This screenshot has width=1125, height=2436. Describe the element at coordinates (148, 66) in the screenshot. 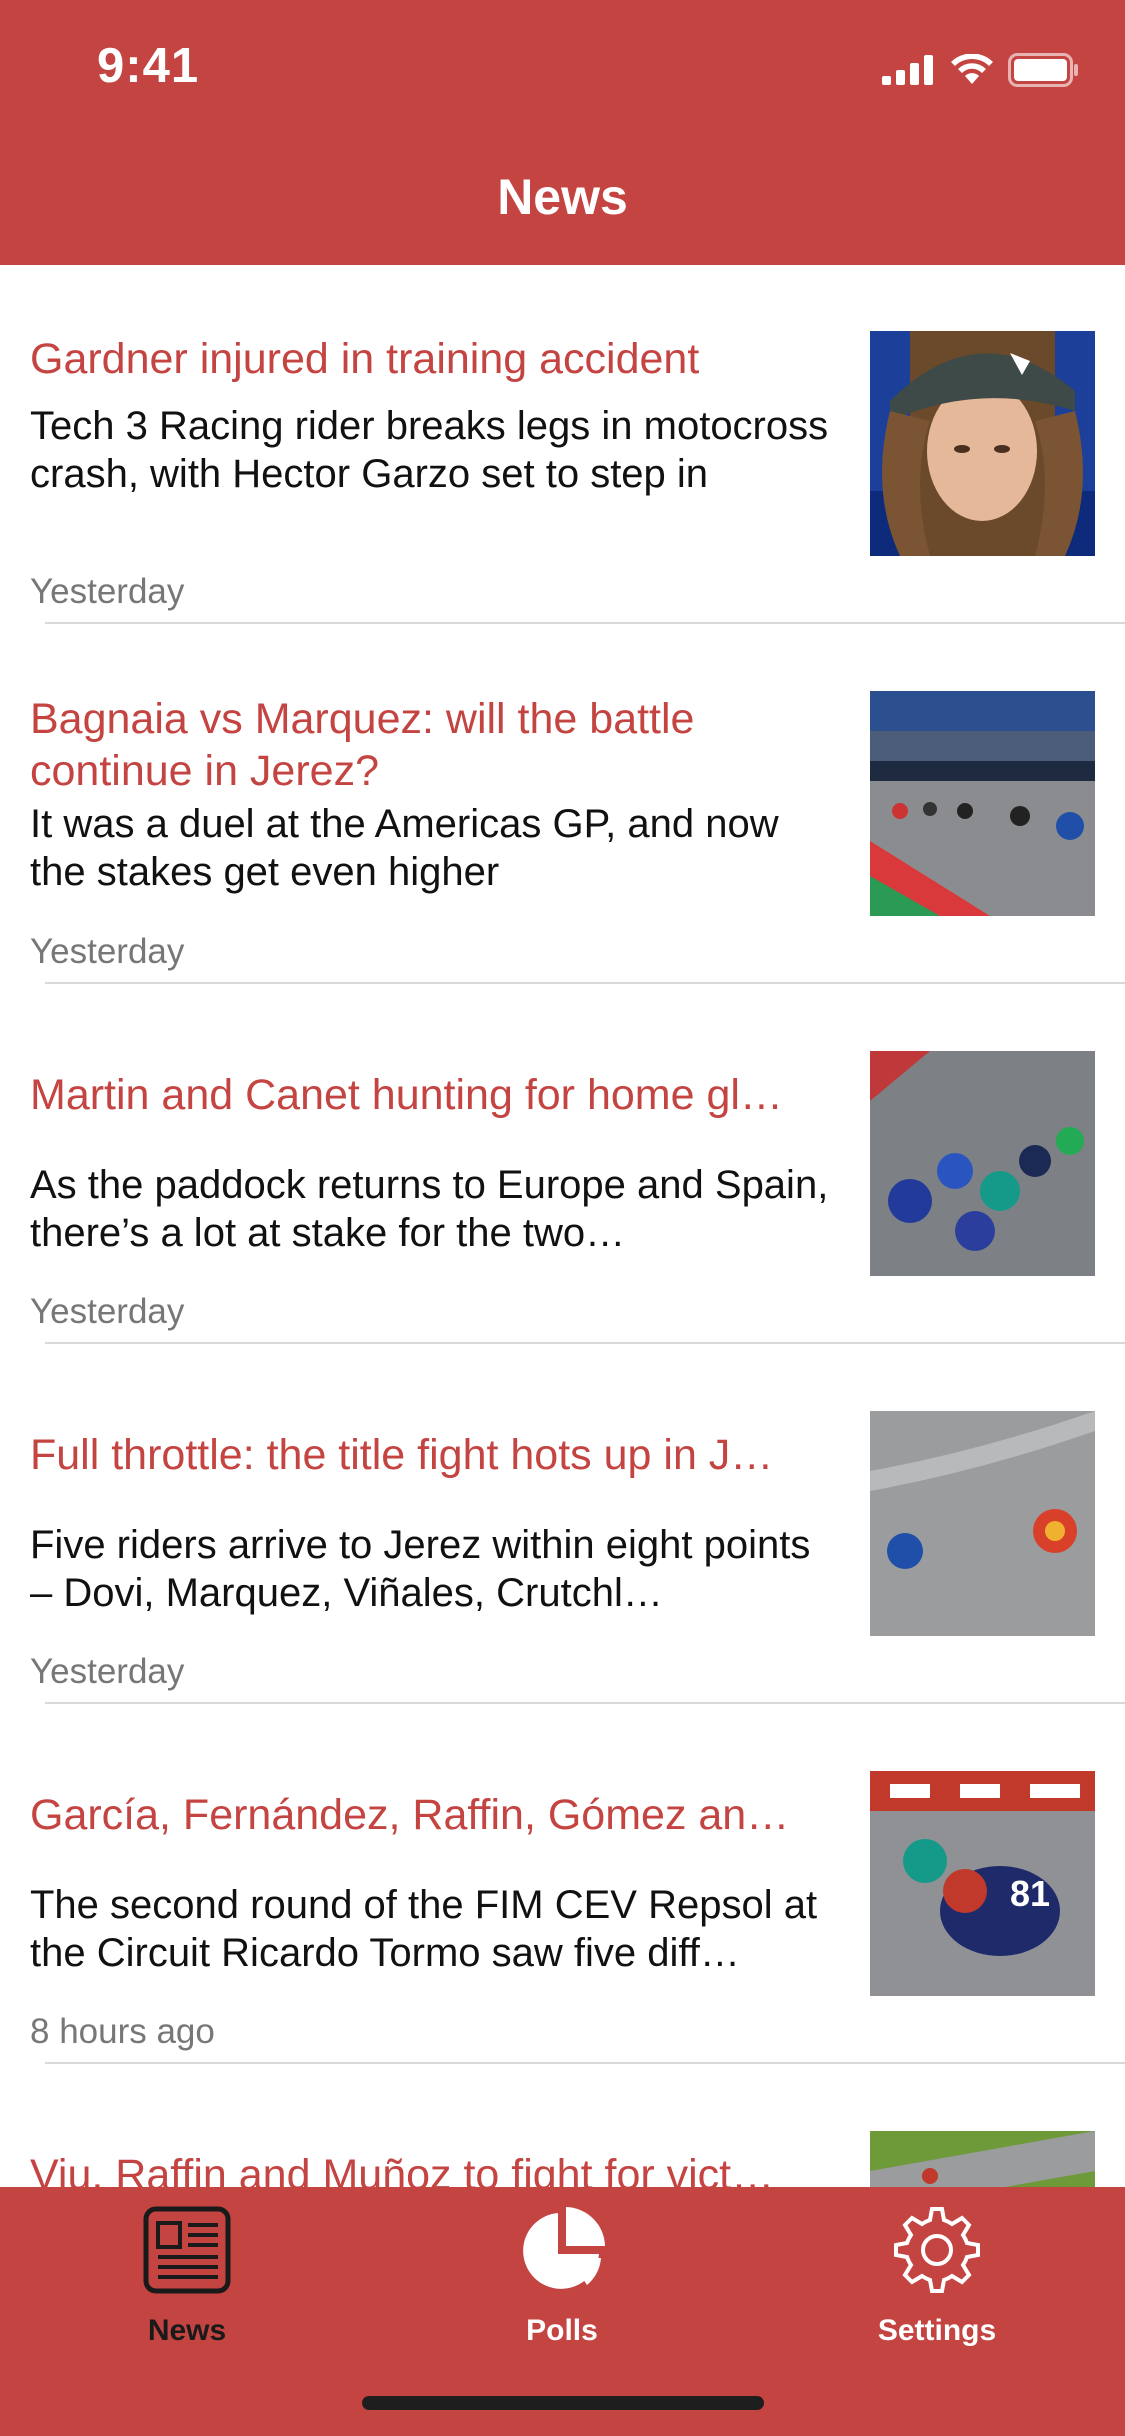

I see `status-time: 9:41` at that location.